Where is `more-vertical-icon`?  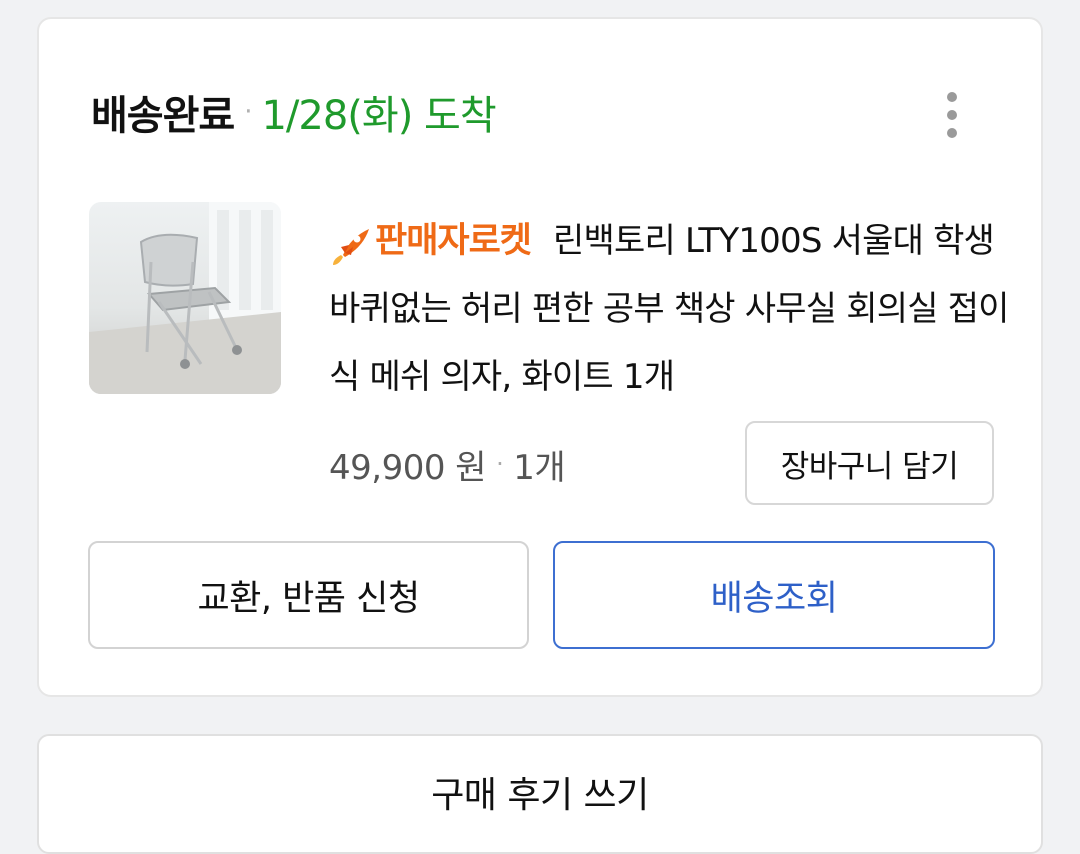 more-vertical-icon is located at coordinates (952, 115).